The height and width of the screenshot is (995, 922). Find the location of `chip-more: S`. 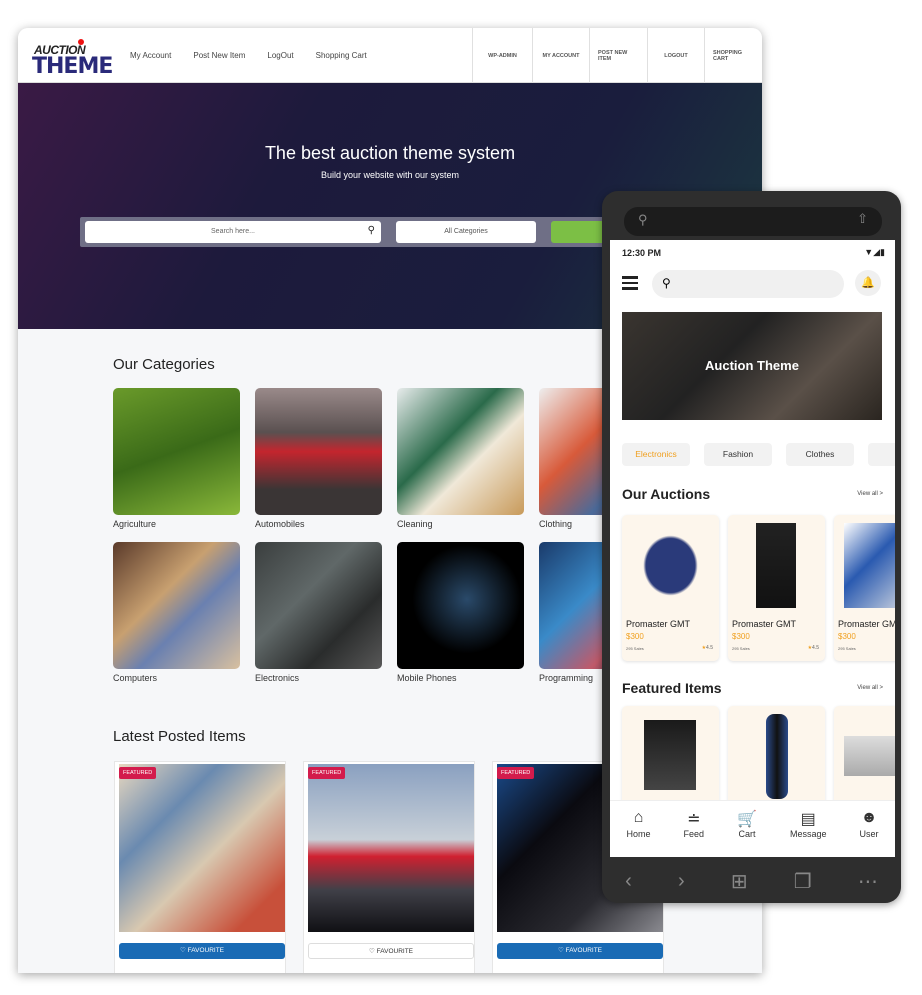

chip-more: S is located at coordinates (881, 454).